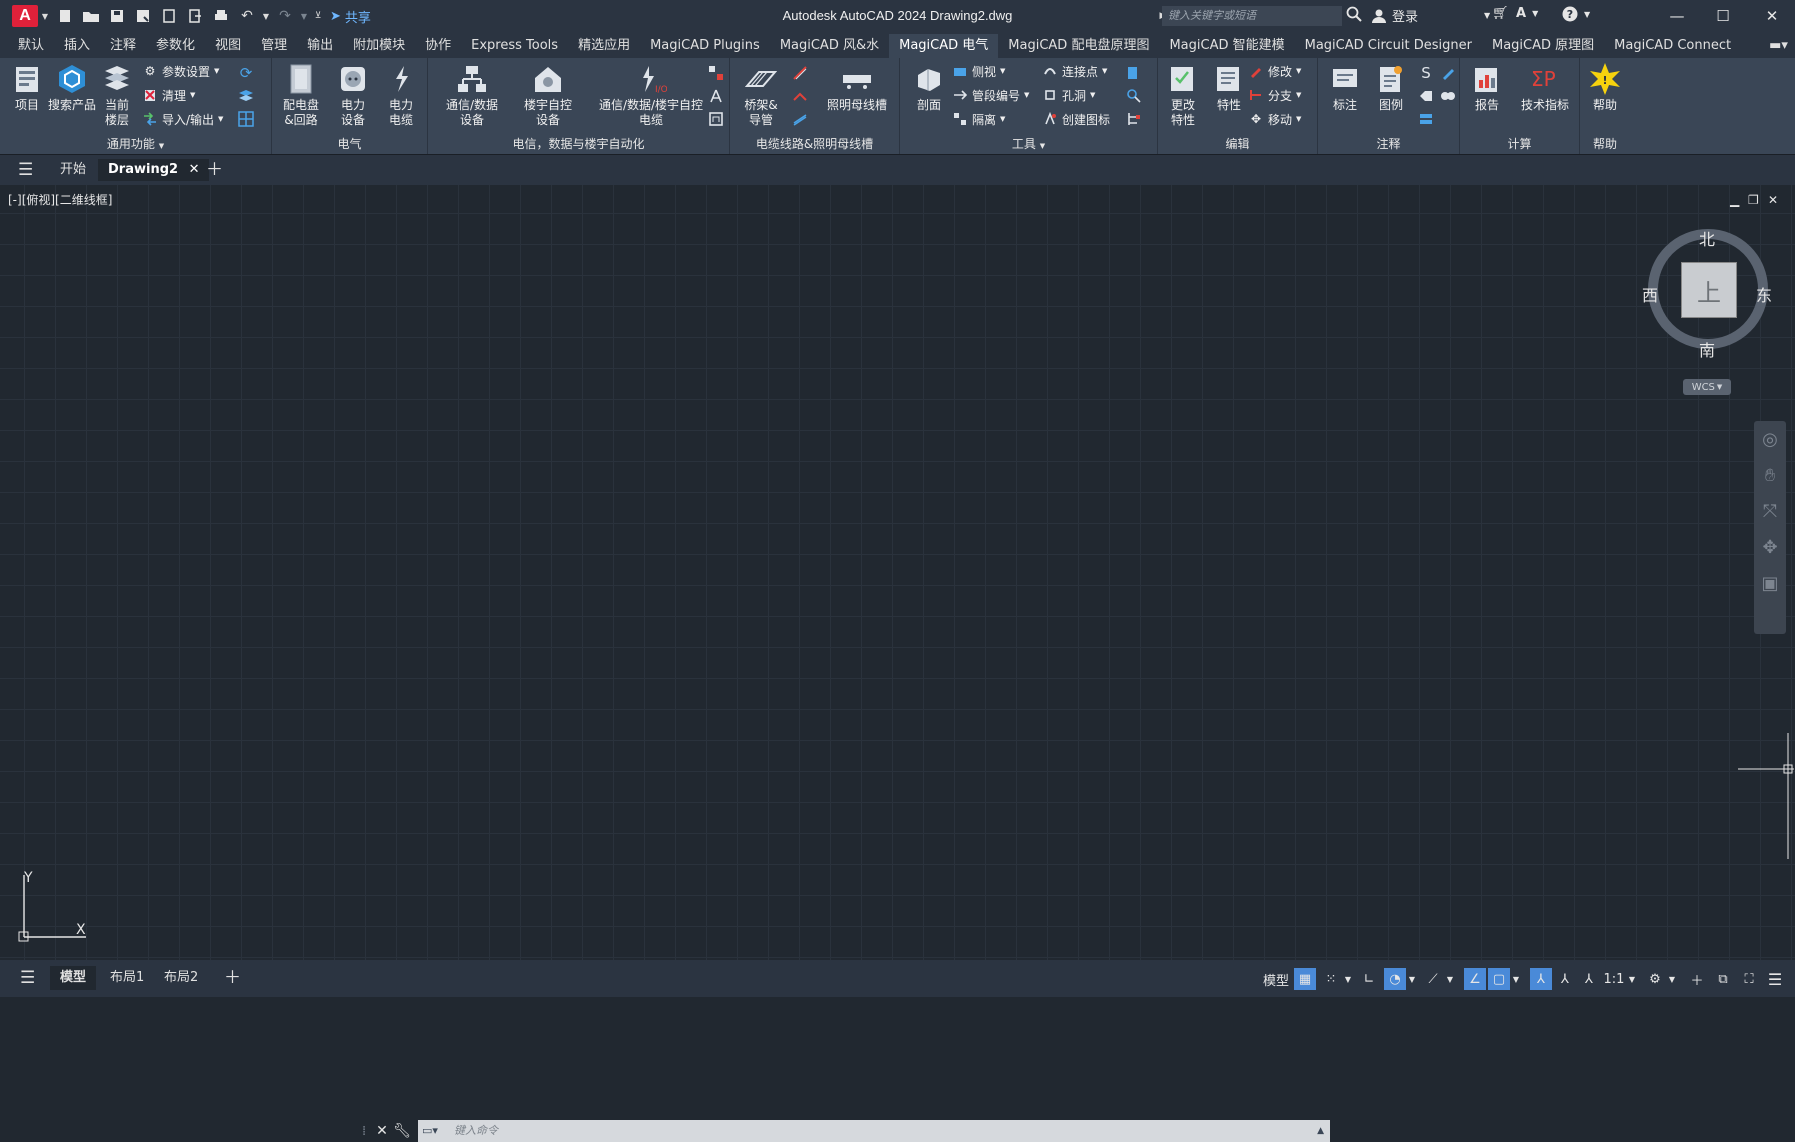 The image size is (1795, 1142). What do you see at coordinates (929, 87) in the screenshot?
I see `section-button: 剖面` at bounding box center [929, 87].